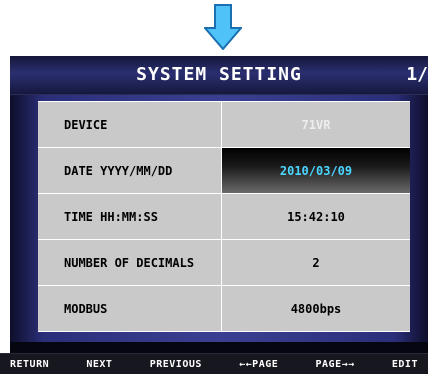  I want to click on page-indicator: 1/, so click(417, 74).